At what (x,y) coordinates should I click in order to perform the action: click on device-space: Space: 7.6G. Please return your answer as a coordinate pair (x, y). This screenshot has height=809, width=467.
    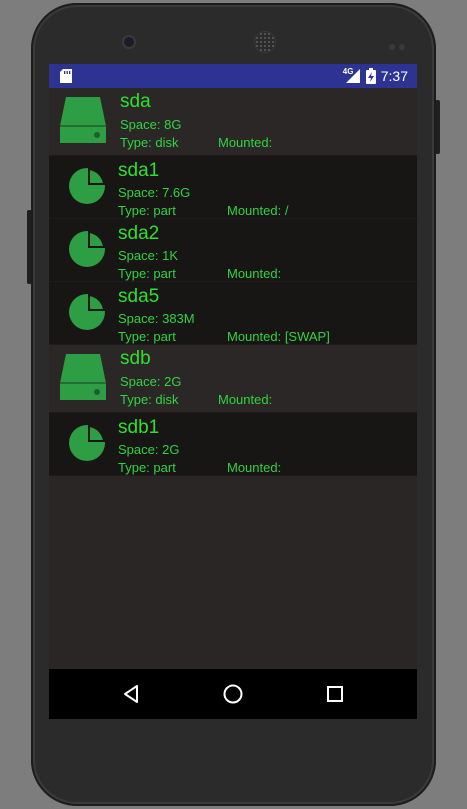
    Looking at the image, I should click on (154, 192).